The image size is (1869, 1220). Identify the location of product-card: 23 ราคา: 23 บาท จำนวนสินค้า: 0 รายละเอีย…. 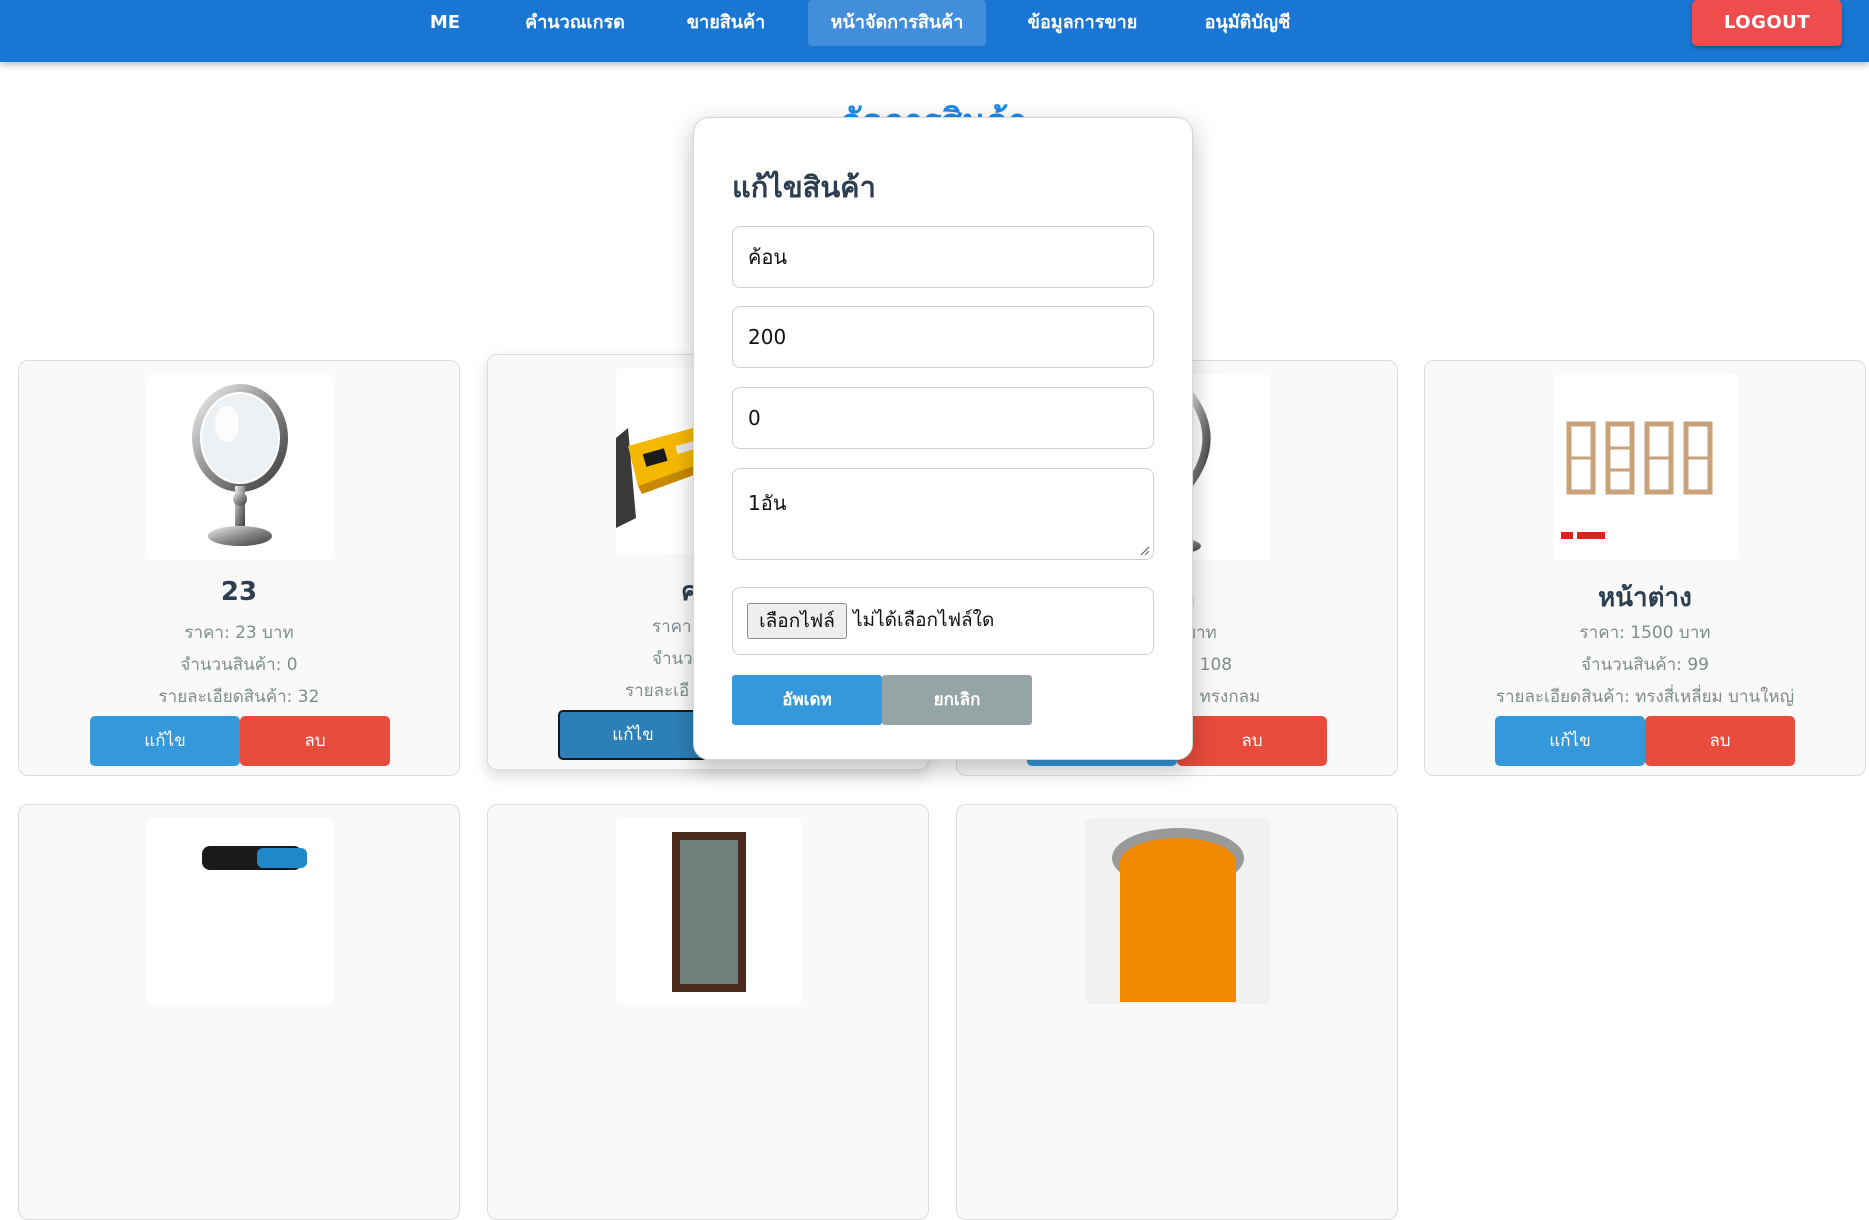
(239, 568).